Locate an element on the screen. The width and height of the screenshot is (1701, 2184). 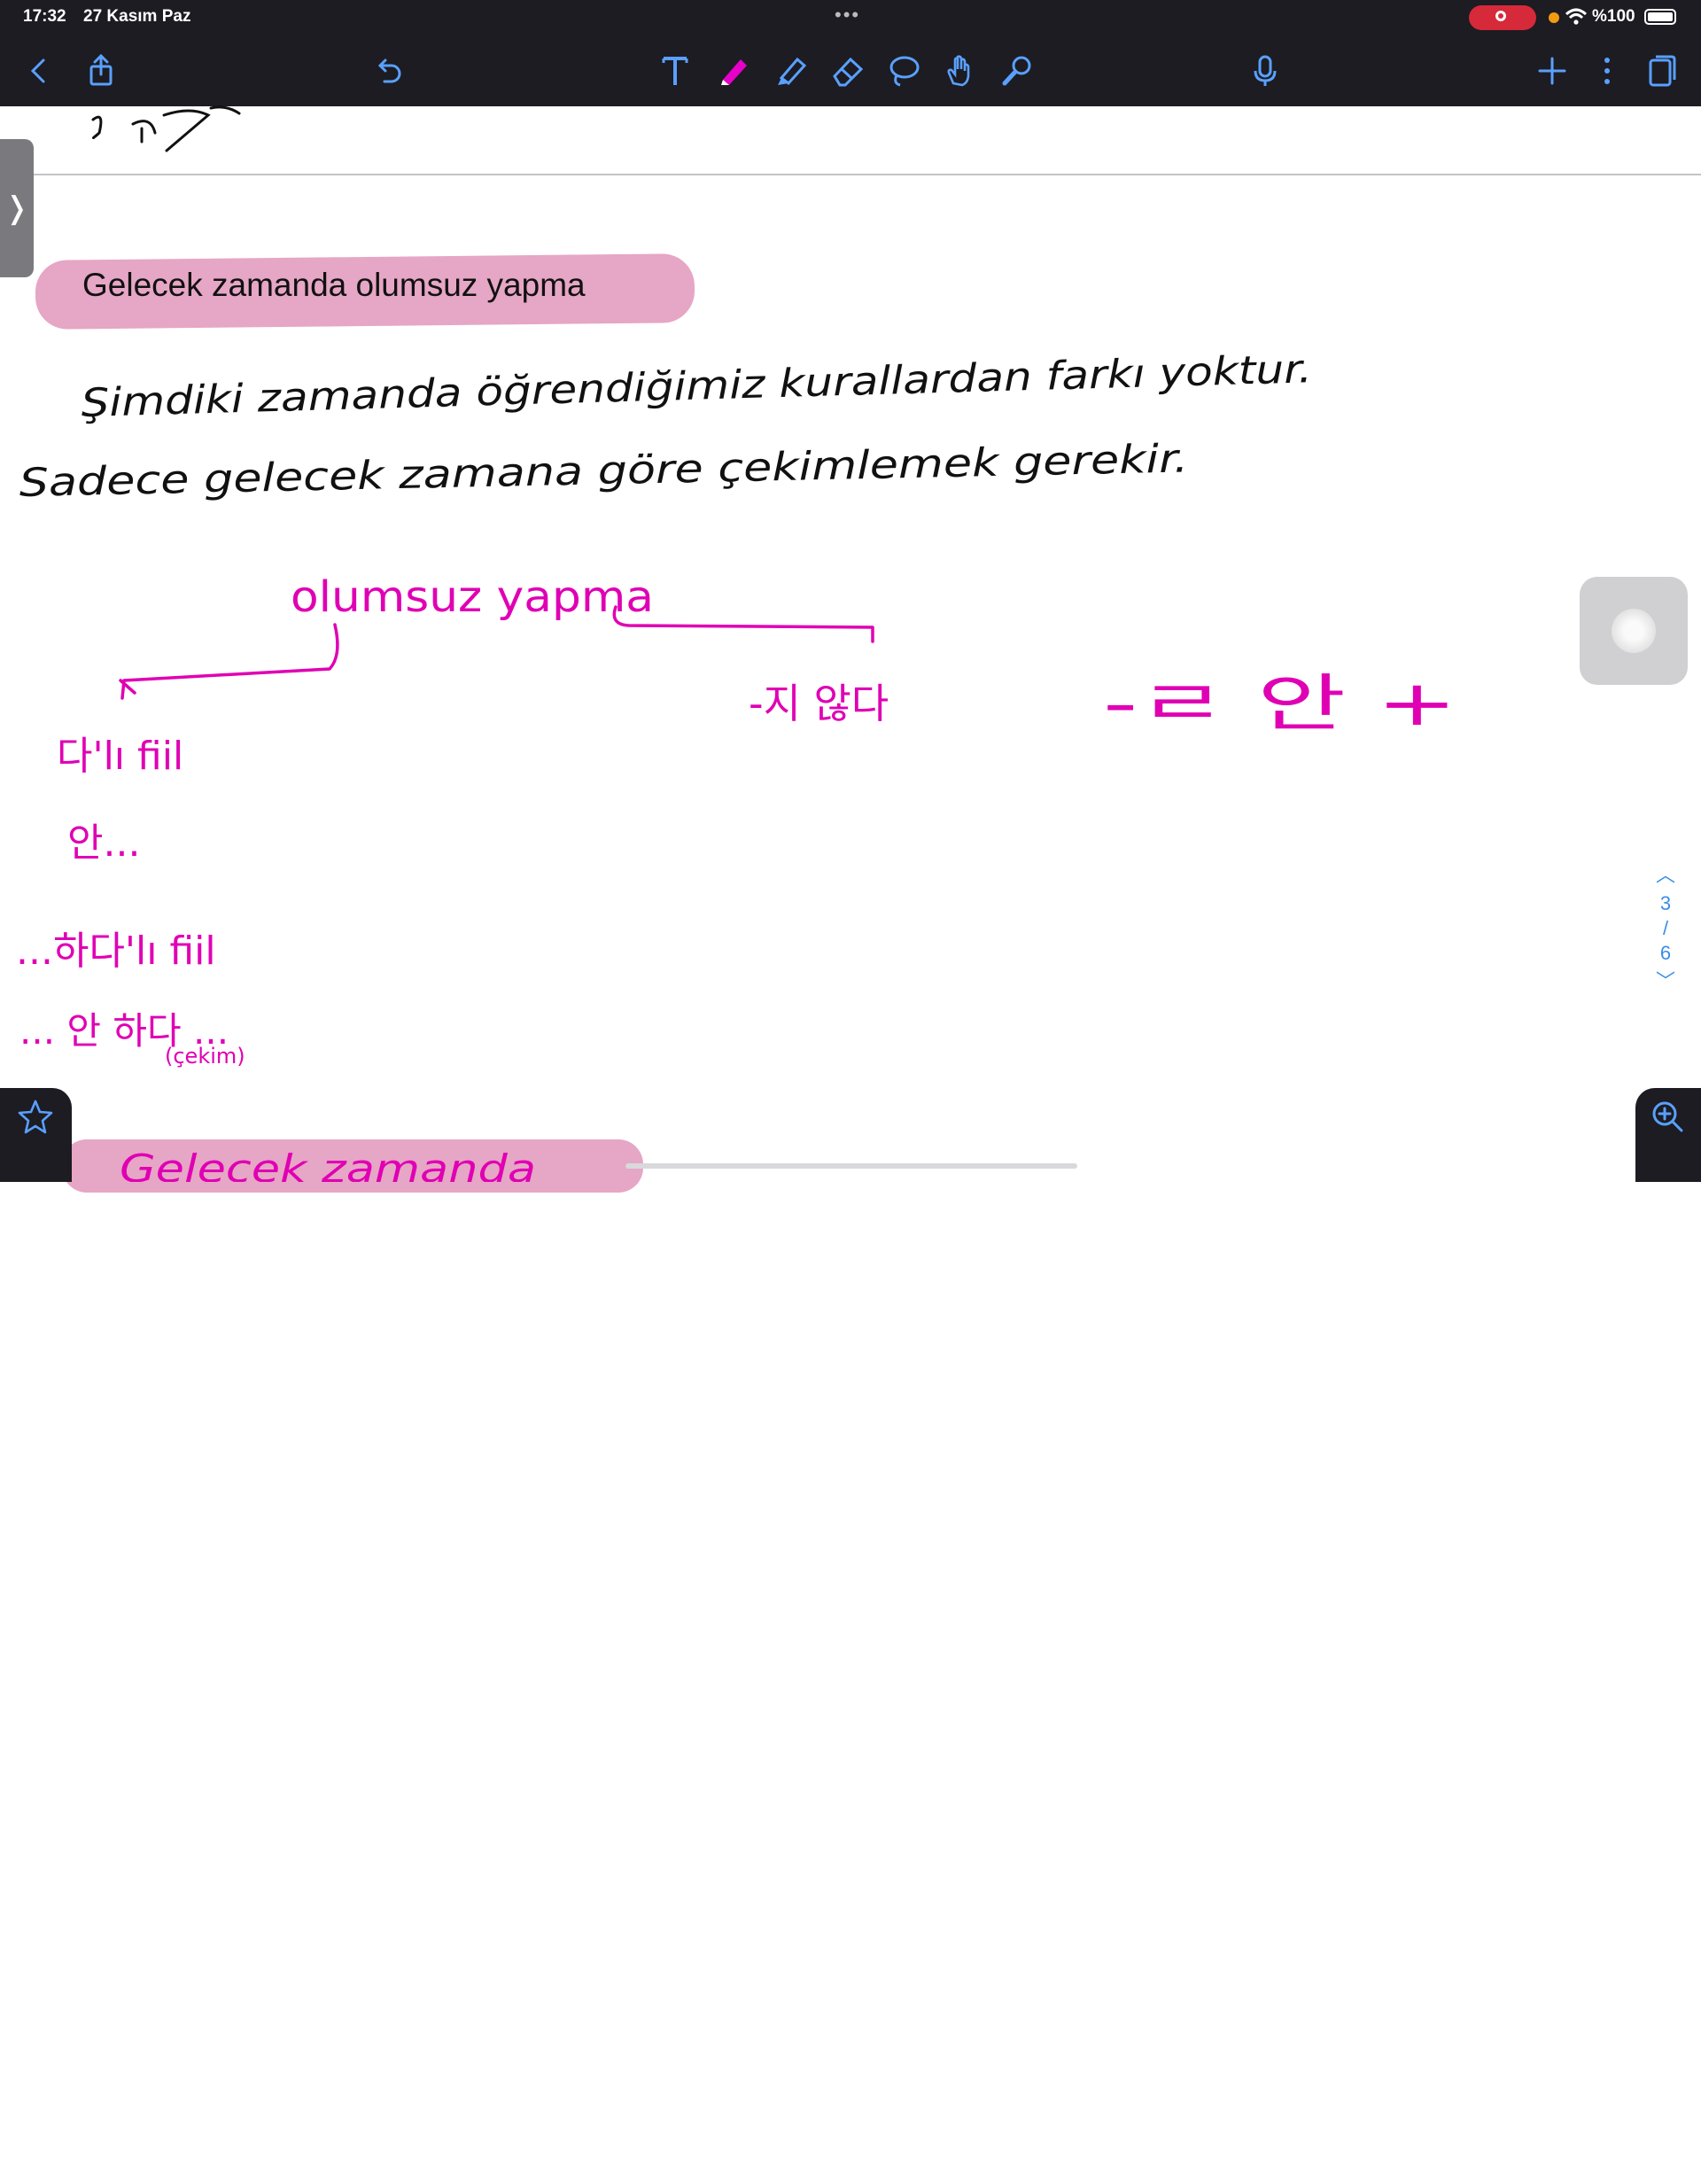
text-tool-icon is located at coordinates (675, 71).